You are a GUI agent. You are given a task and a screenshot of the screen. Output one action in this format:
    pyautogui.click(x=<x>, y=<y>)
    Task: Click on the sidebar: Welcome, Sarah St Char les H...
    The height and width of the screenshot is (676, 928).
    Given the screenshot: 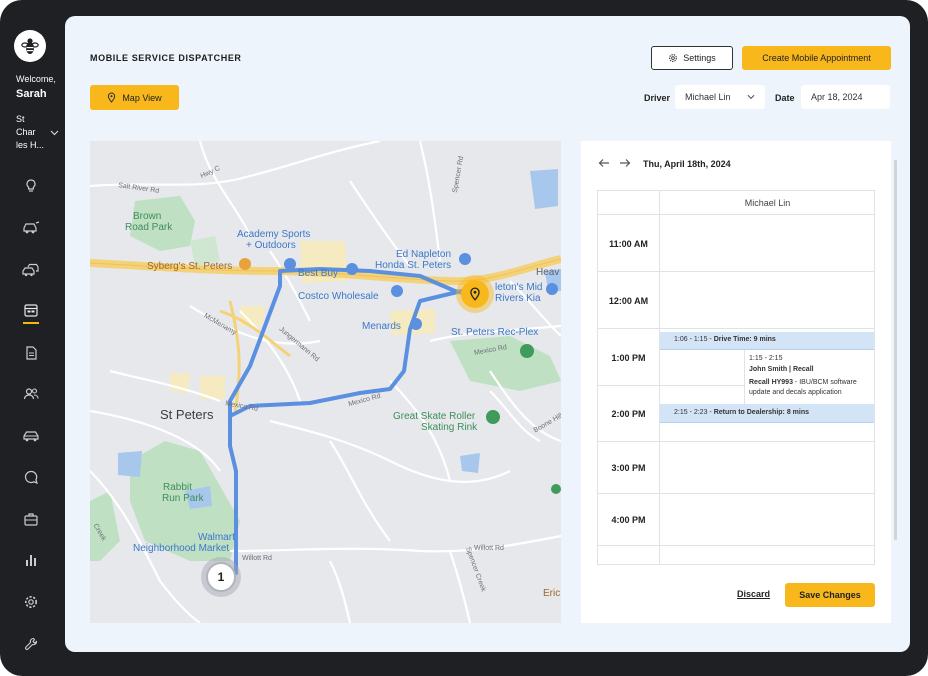 What is the action you would take?
    pyautogui.click(x=32, y=338)
    